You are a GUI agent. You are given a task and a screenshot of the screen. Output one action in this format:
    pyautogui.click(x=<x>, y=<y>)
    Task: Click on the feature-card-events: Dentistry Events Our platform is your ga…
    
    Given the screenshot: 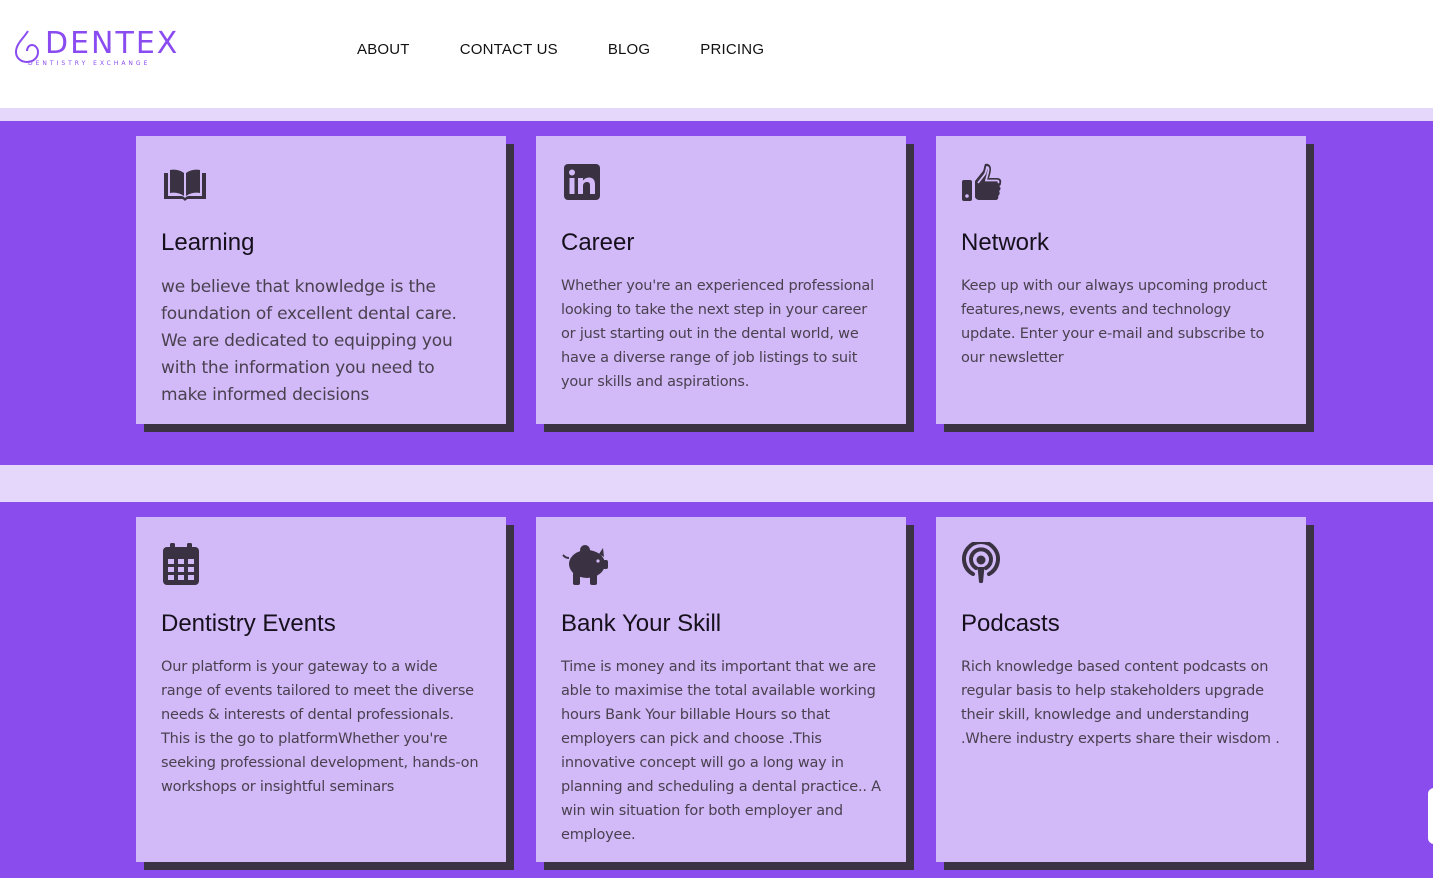 What is the action you would take?
    pyautogui.click(x=321, y=689)
    